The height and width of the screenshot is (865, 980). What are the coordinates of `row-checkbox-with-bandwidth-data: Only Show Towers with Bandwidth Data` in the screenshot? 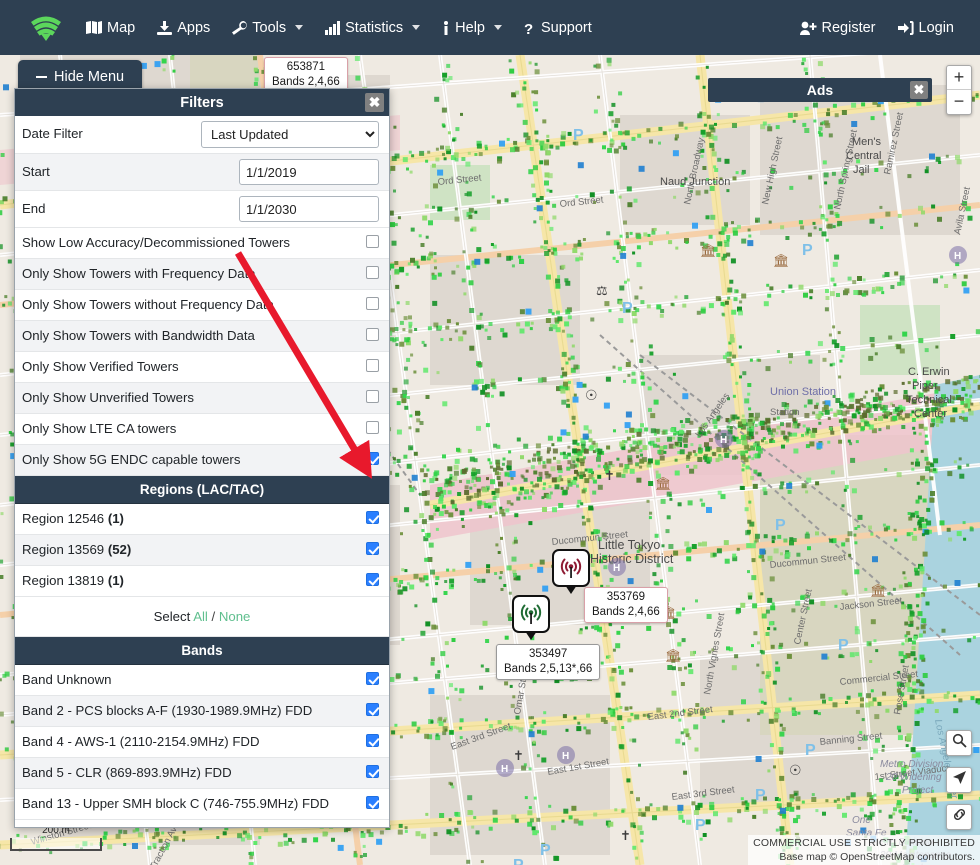 It's located at (202, 336).